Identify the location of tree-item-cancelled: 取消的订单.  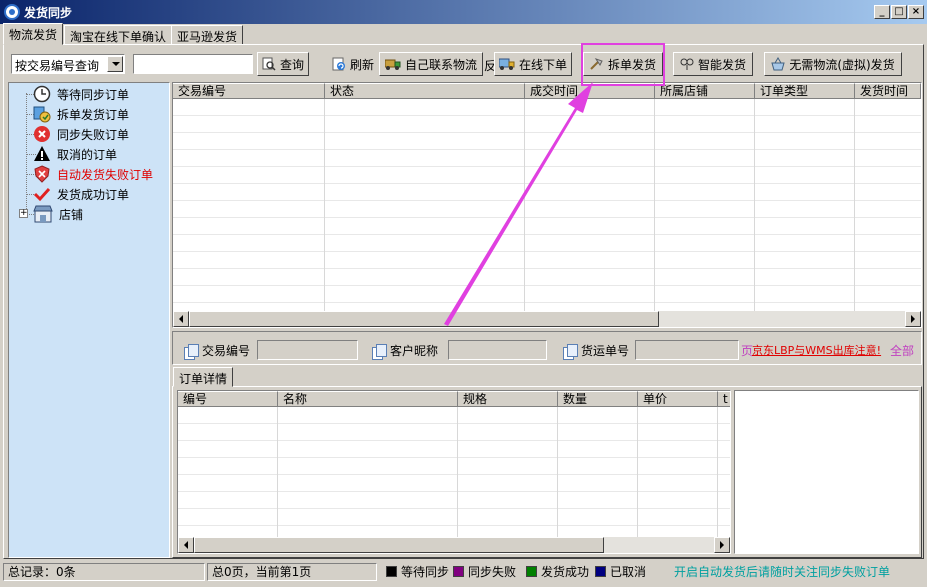
(75, 154).